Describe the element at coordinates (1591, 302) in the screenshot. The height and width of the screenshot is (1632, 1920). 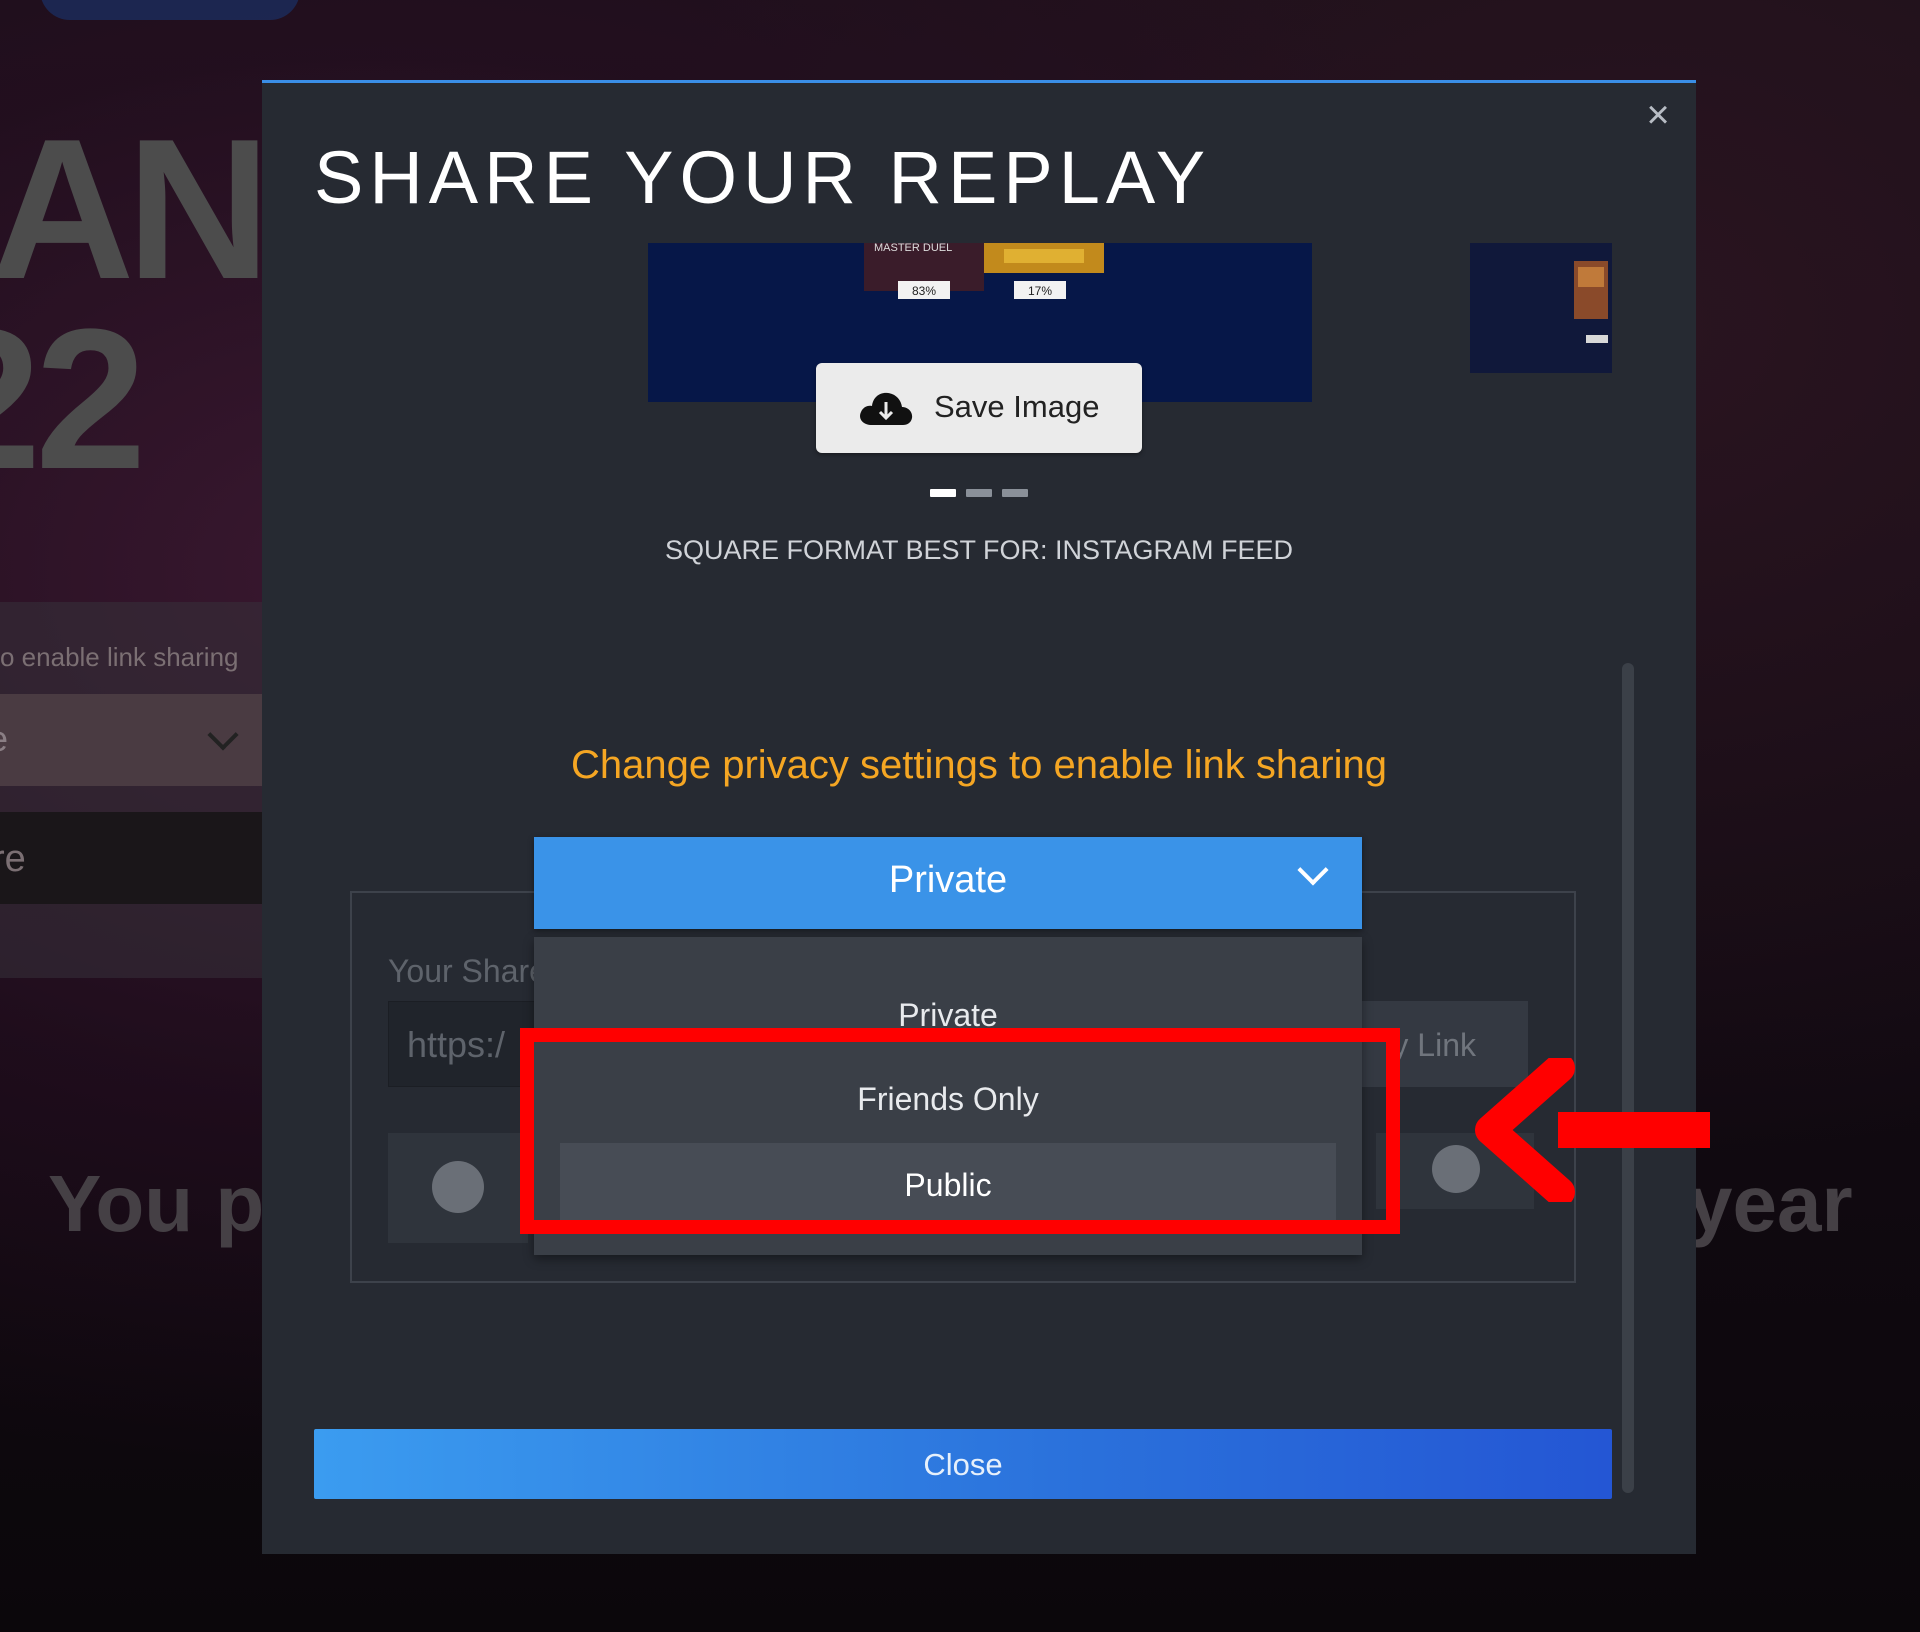
I see `thumbnail-artwork` at that location.